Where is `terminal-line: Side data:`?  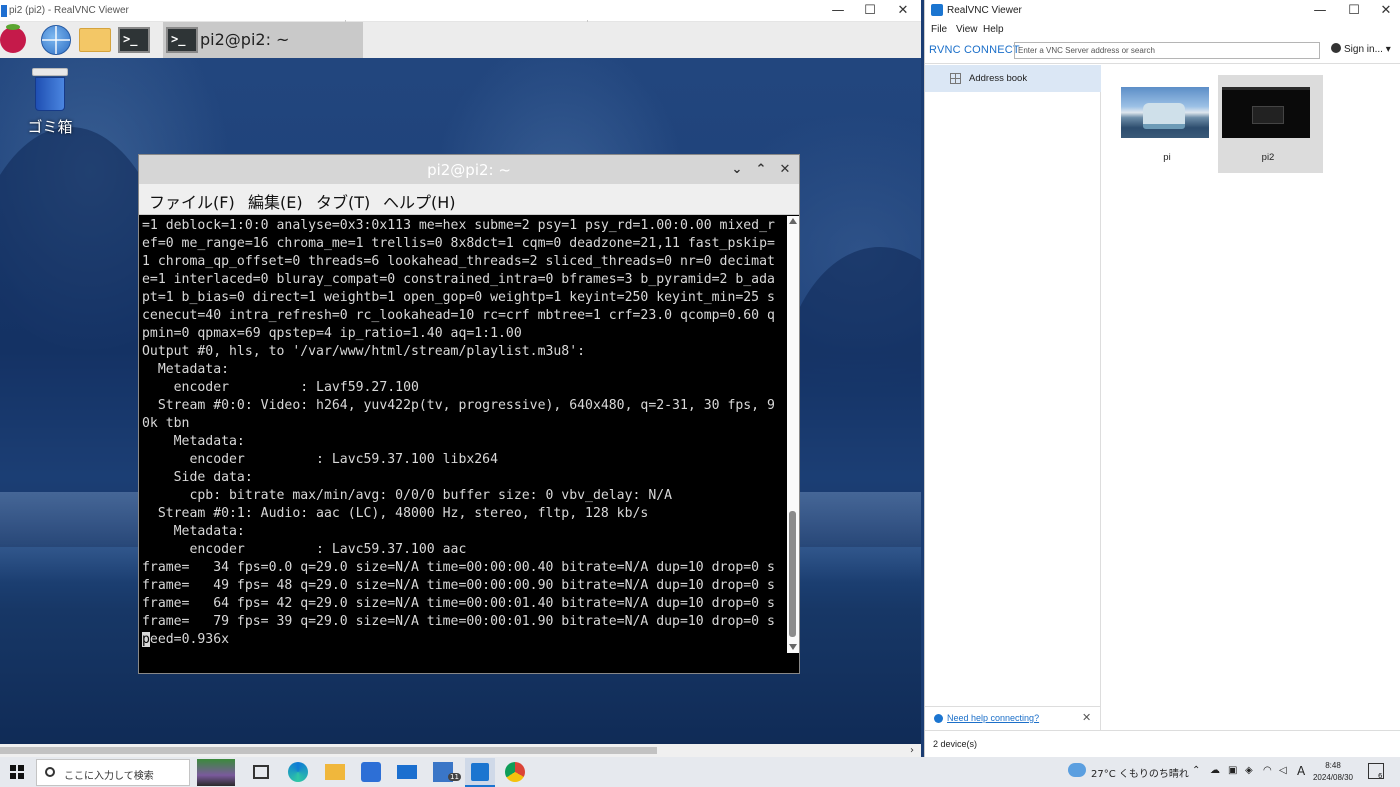
terminal-line: Side data: is located at coordinates (197, 477).